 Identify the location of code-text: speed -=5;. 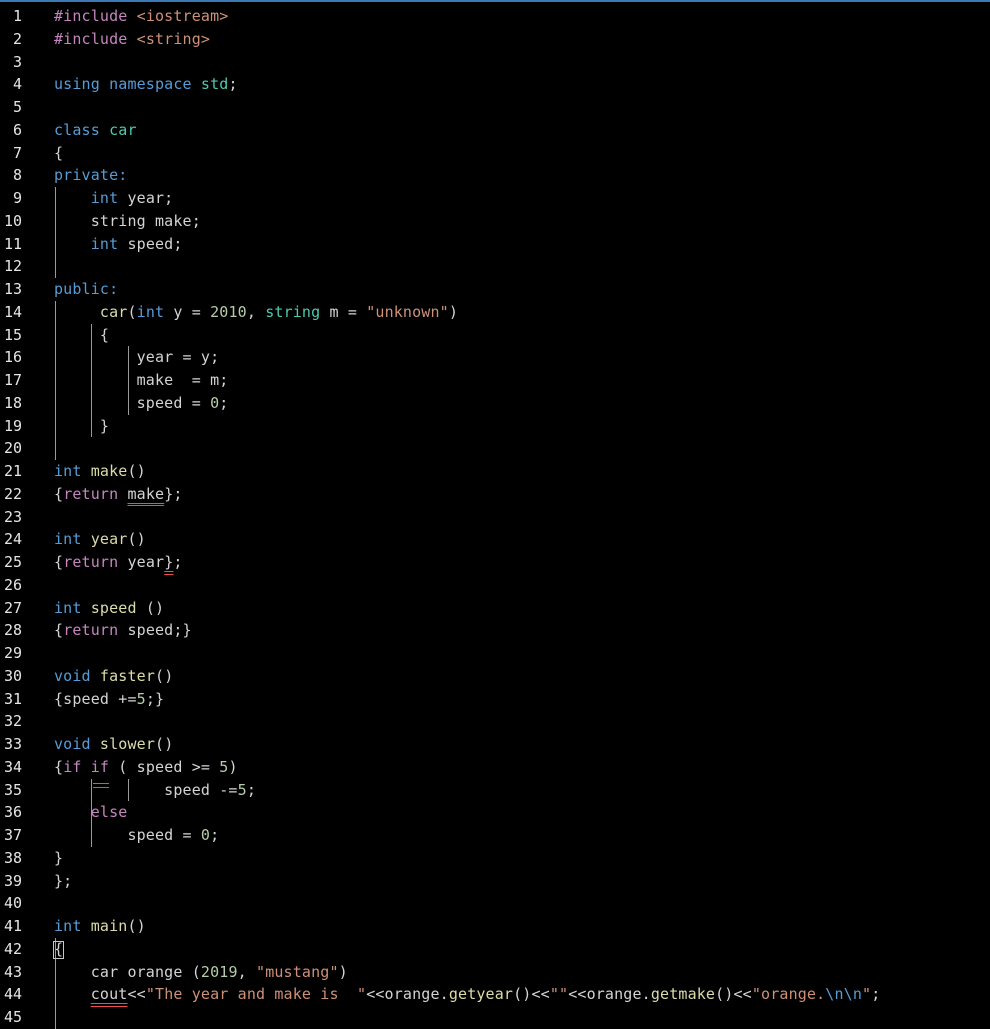
(155, 790).